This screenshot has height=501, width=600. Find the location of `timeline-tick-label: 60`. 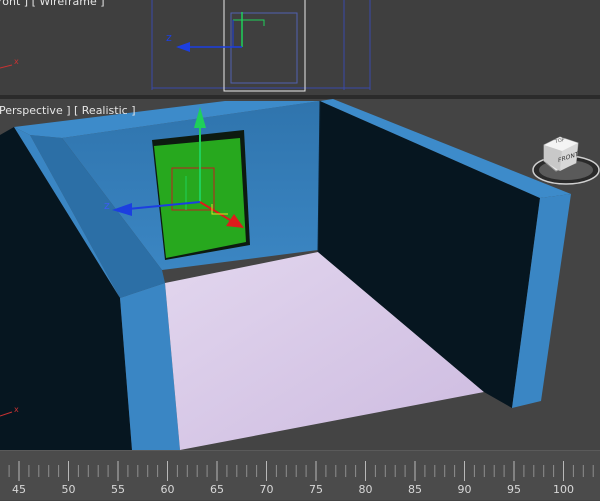

timeline-tick-label: 60 is located at coordinates (167, 489).